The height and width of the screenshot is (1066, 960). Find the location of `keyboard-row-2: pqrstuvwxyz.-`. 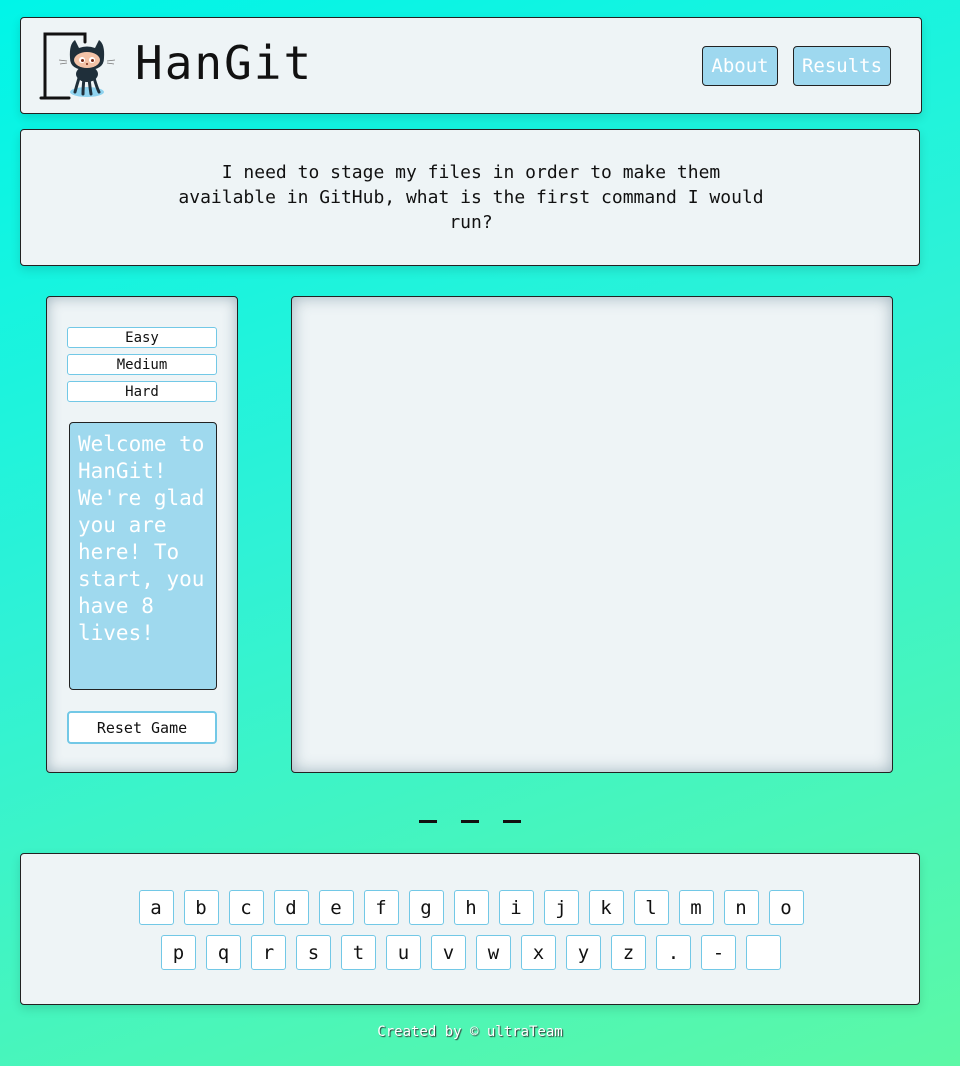

keyboard-row-2: pqrstuvwxyz.- is located at coordinates (471, 952).